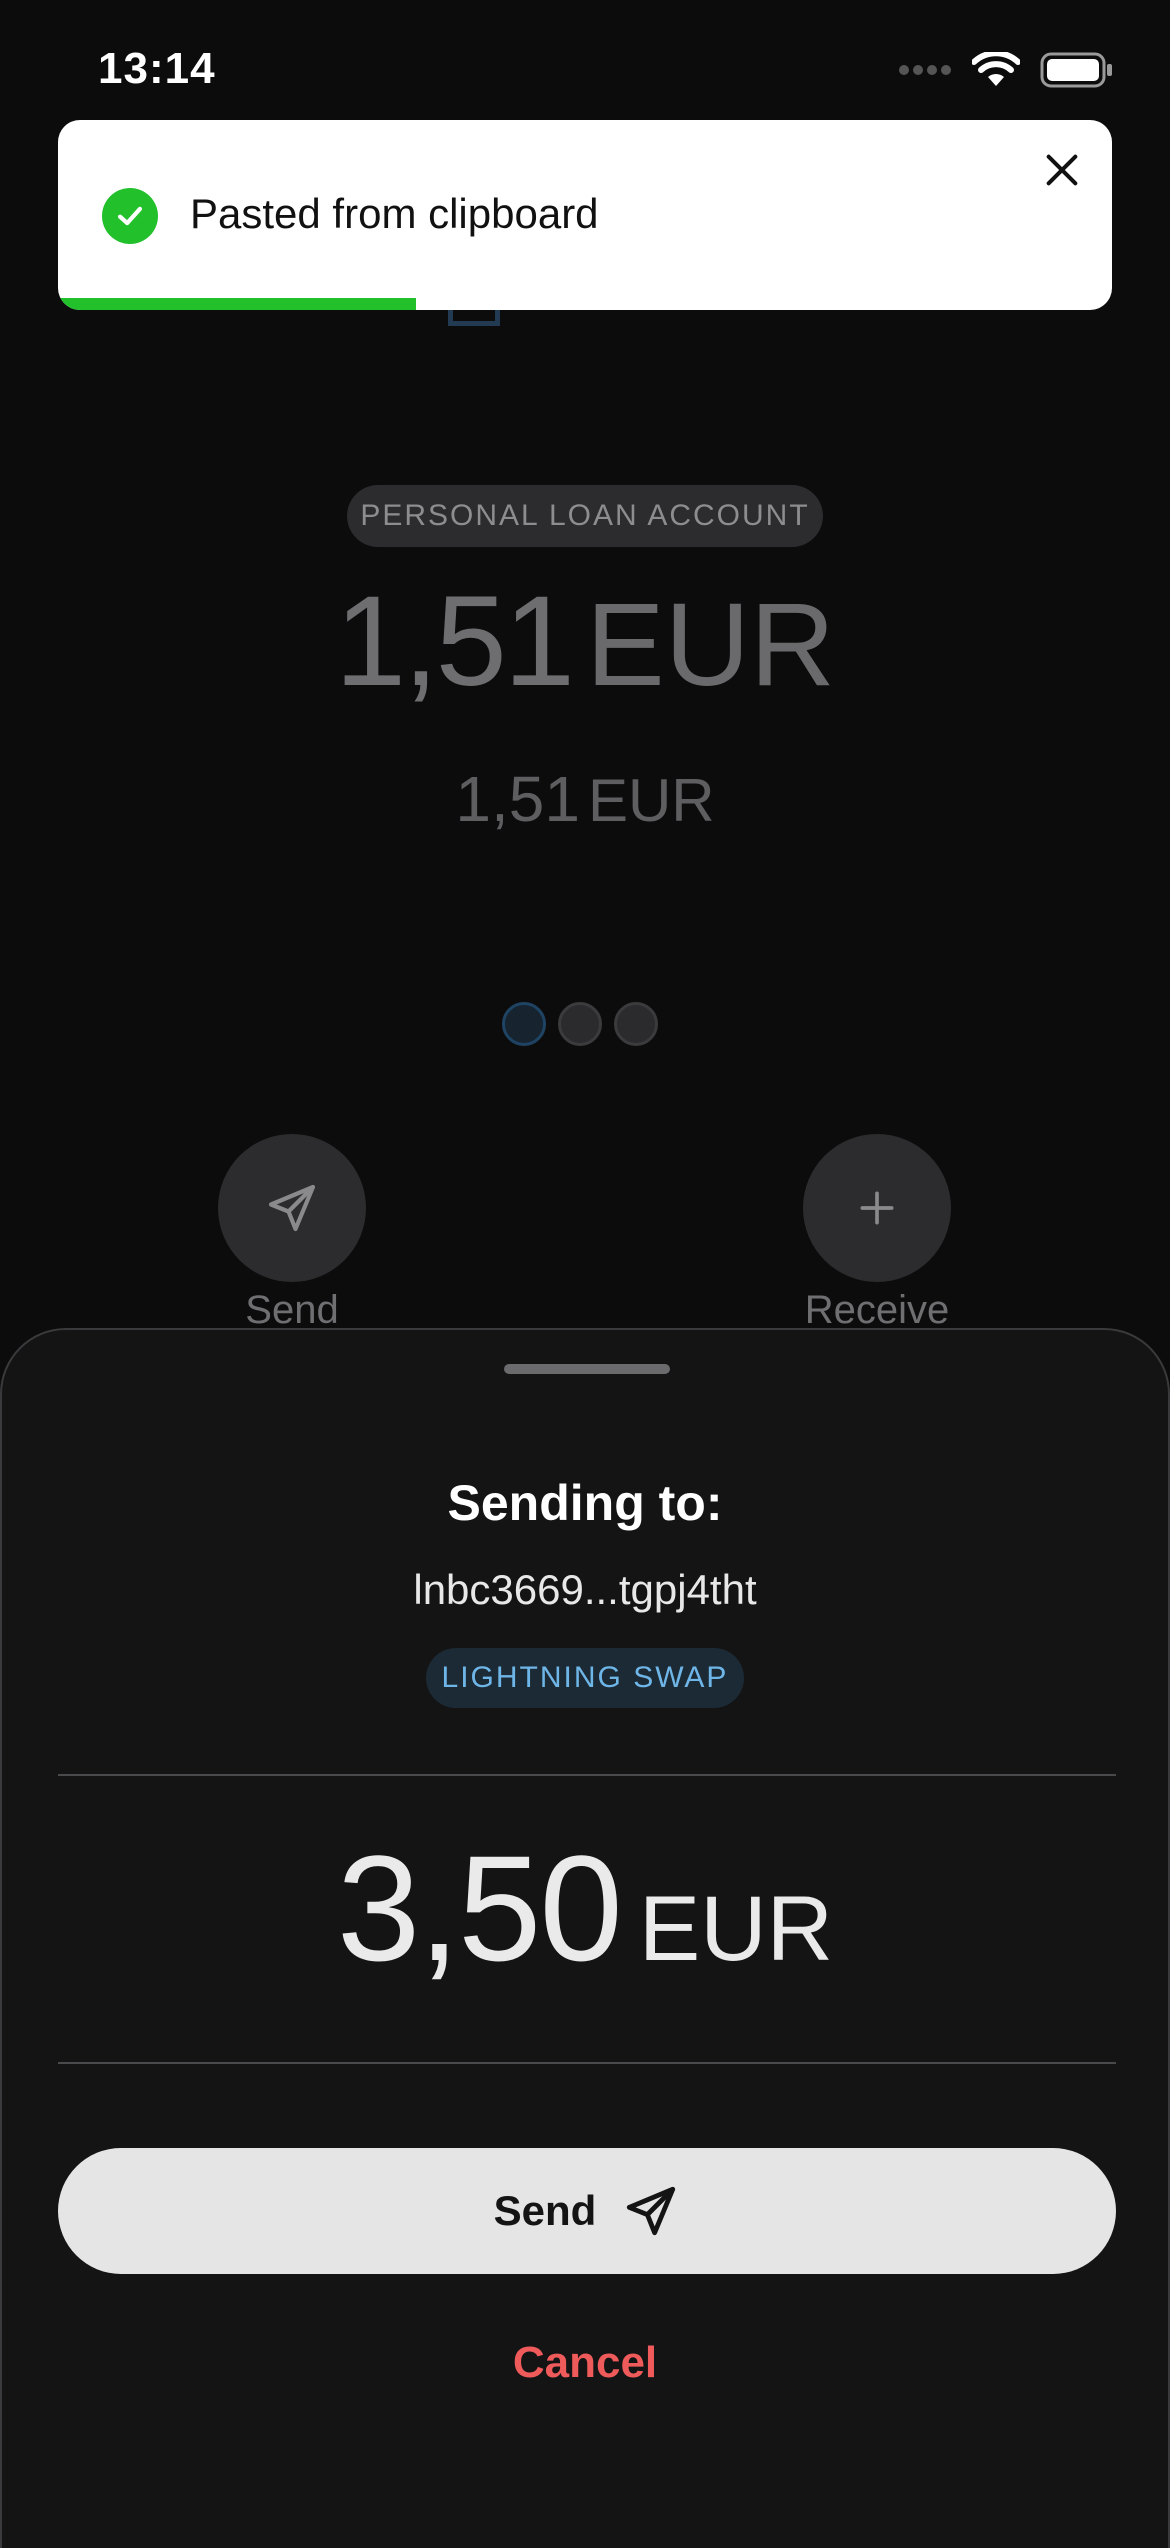  What do you see at coordinates (1076, 70) in the screenshot?
I see `battery-icon` at bounding box center [1076, 70].